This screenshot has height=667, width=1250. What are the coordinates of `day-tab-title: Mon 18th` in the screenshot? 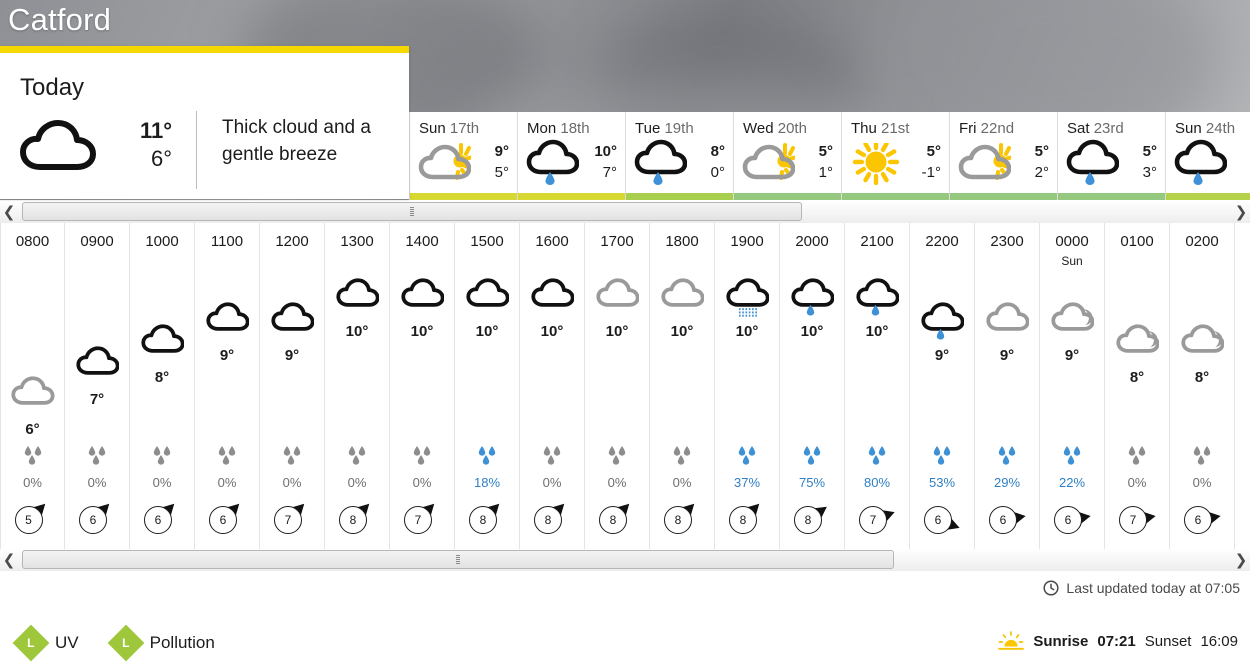 It's located at (558, 128).